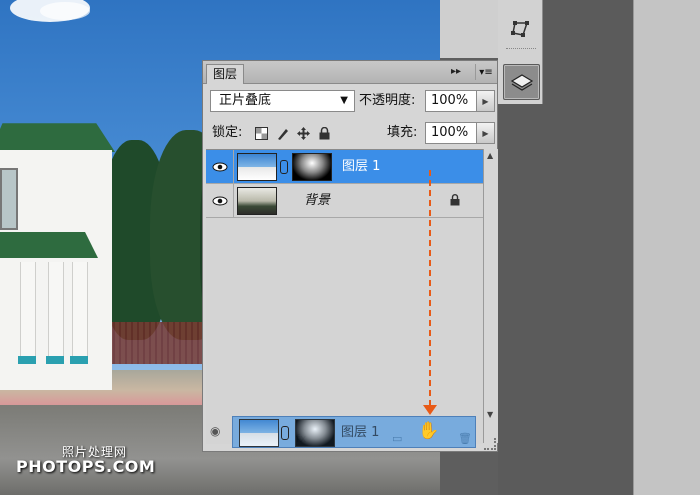 Image resolution: width=700 pixels, height=495 pixels. Describe the element at coordinates (49, 245) in the screenshot. I see `porch-roof` at that location.